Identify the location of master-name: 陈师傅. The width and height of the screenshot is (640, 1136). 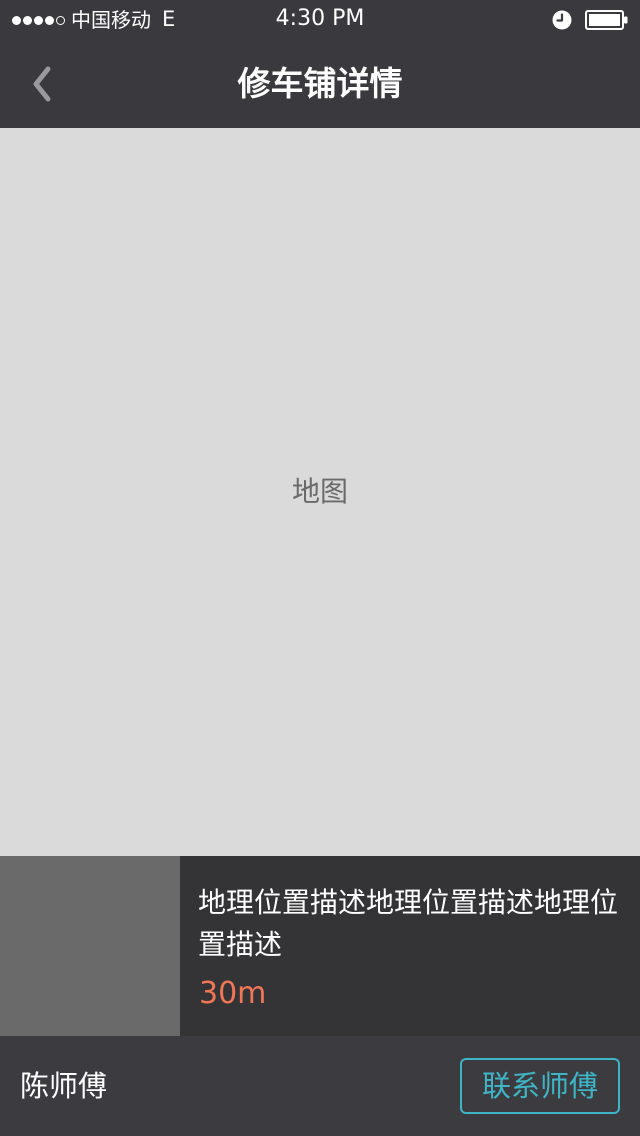
(64, 1086).